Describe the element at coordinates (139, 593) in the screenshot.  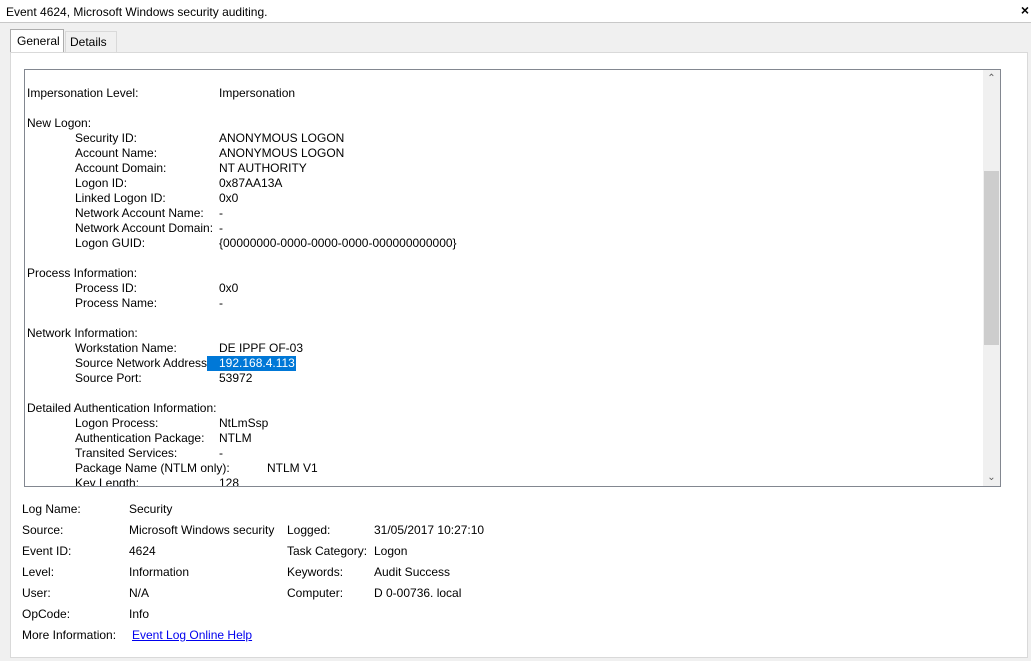
I see `user-value: N/A` at that location.